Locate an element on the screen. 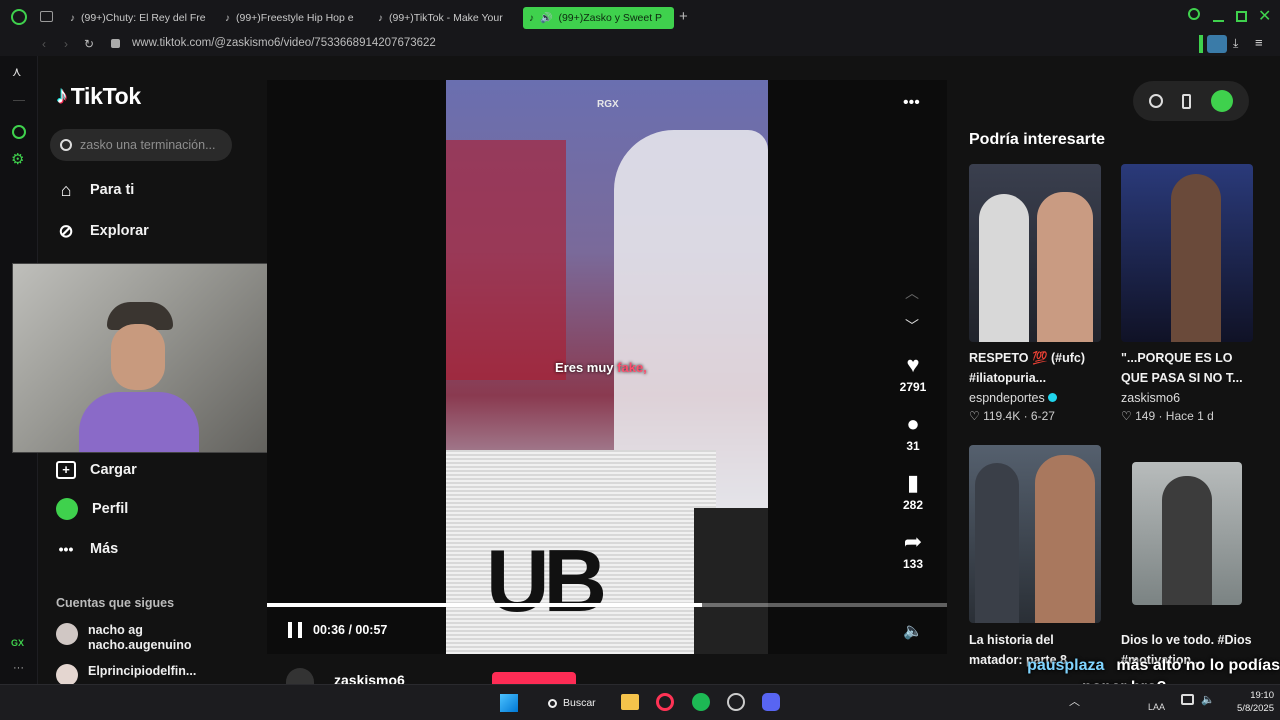  streamer-figure is located at coordinates (139, 377).